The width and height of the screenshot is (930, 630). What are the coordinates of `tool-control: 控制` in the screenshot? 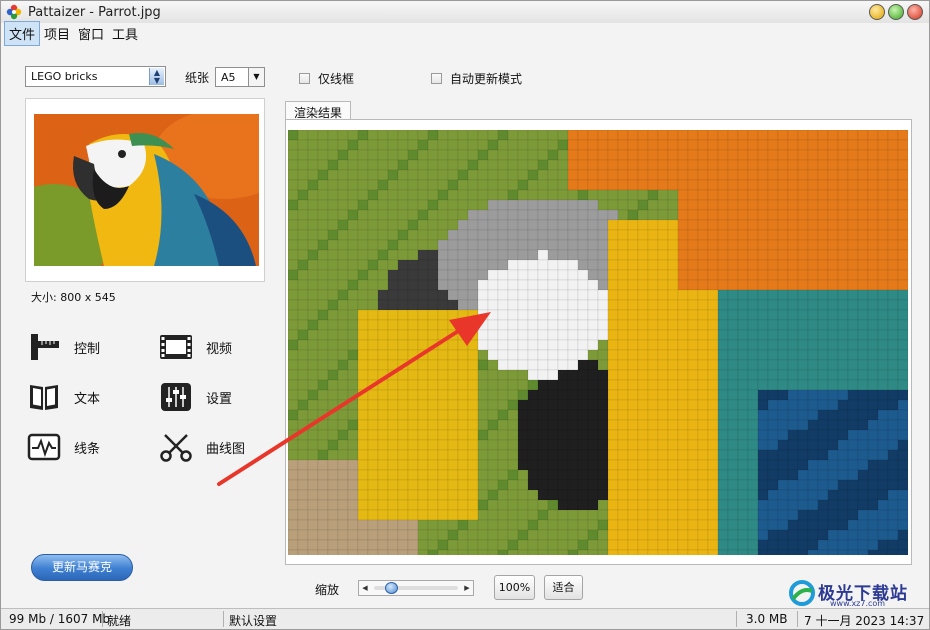 It's located at (63, 347).